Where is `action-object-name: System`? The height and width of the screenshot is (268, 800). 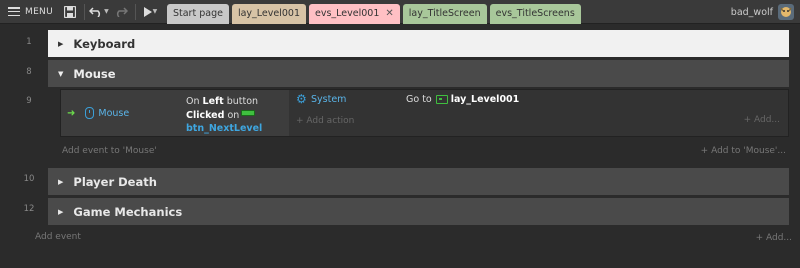
action-object-name: System is located at coordinates (329, 99).